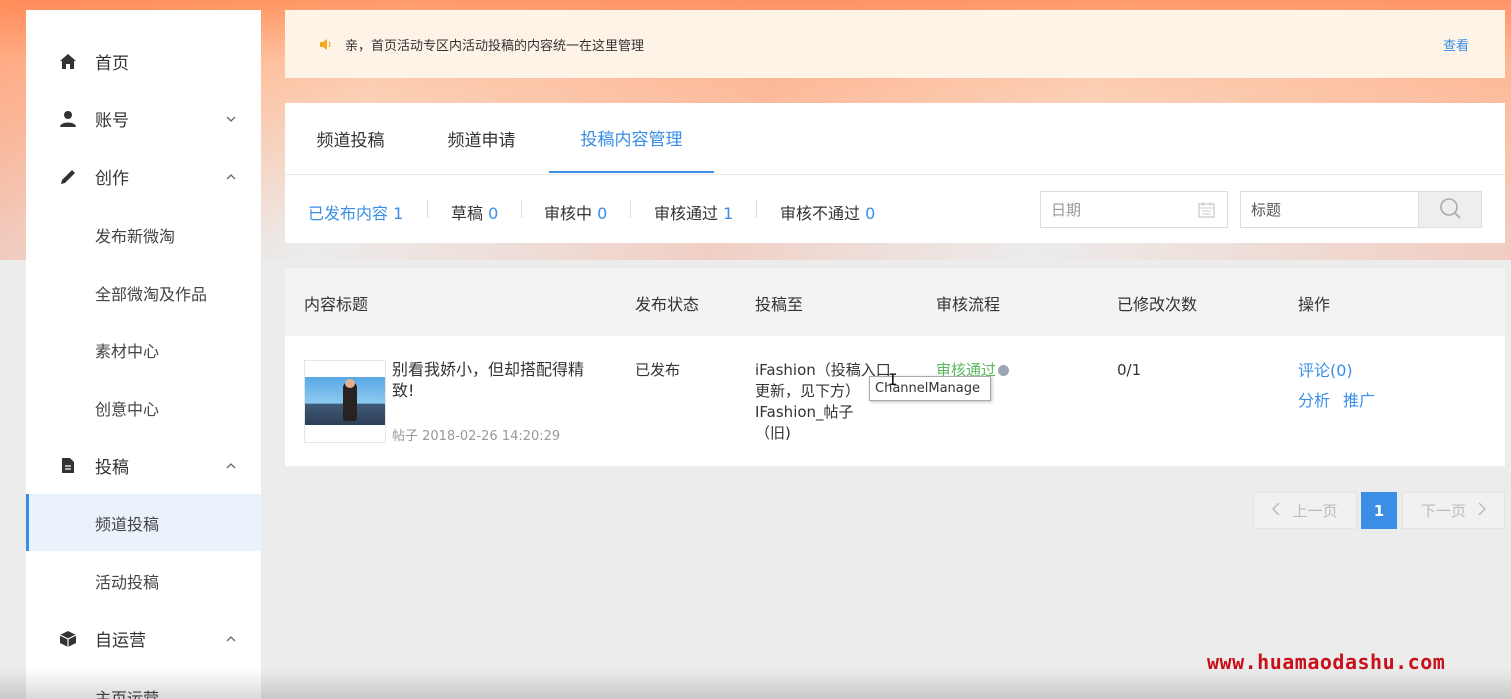  Describe the element at coordinates (112, 179) in the screenshot. I see `sidebar-item-label: 创作` at that location.